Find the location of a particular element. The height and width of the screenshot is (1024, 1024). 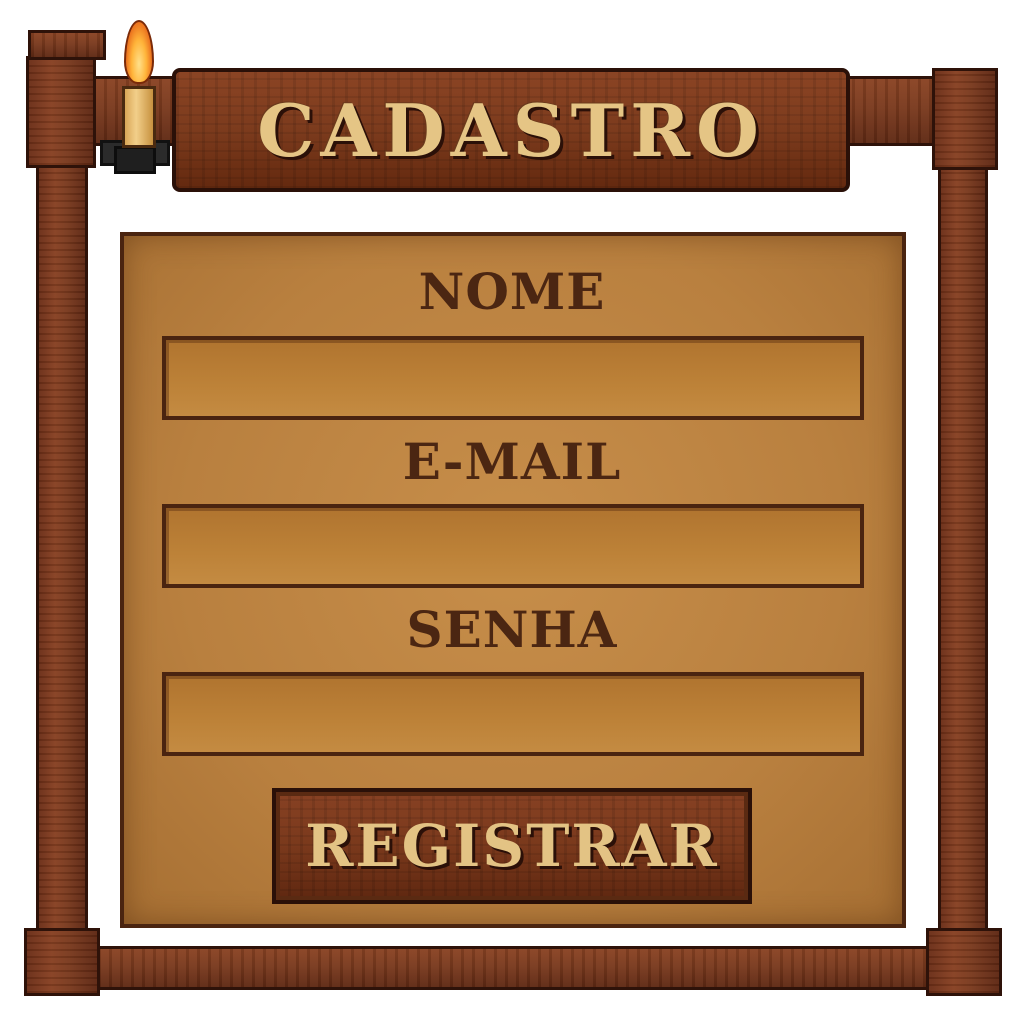

frame-base-left is located at coordinates (62, 962).